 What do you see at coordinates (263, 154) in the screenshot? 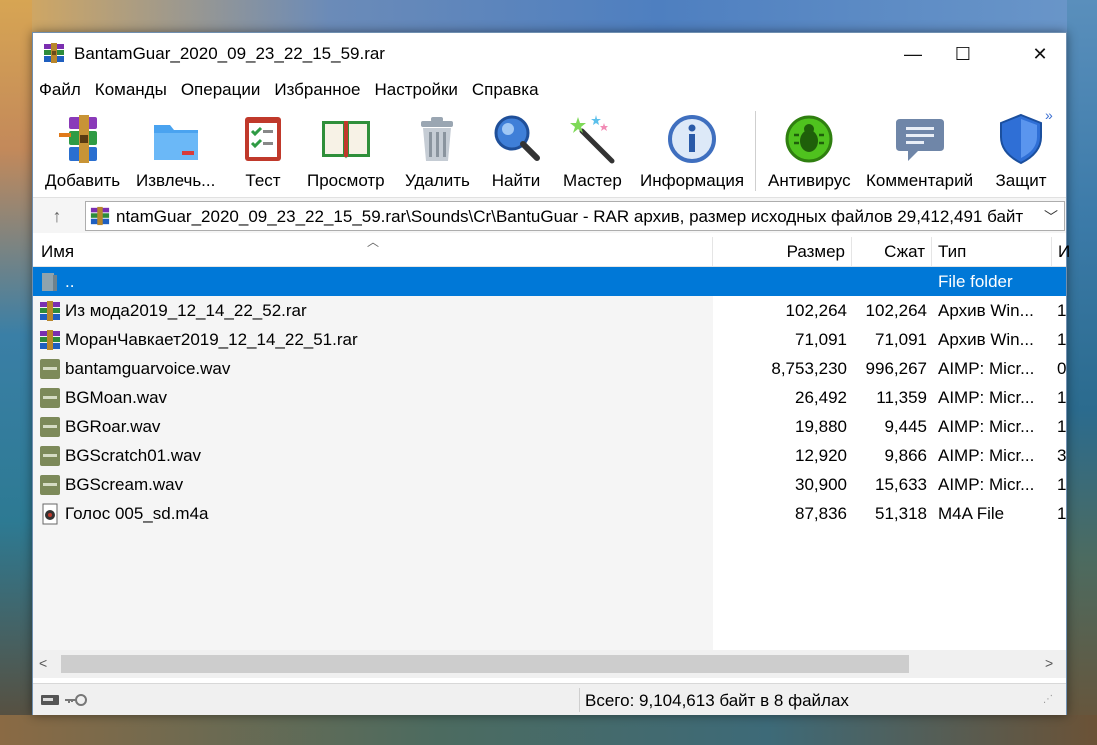
I see `test-button: Тест` at bounding box center [263, 154].